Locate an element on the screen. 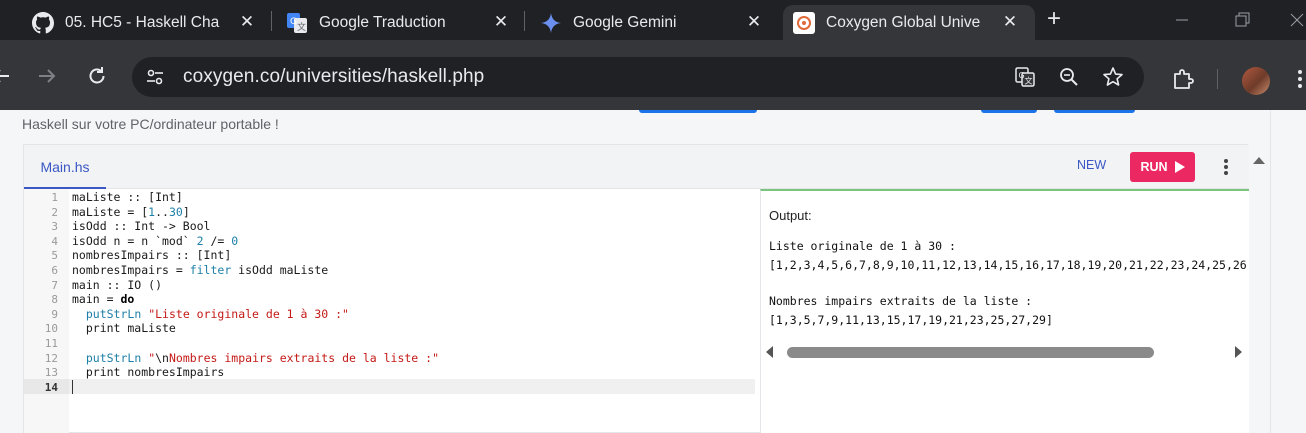  line-number: 12 is located at coordinates (51, 358).